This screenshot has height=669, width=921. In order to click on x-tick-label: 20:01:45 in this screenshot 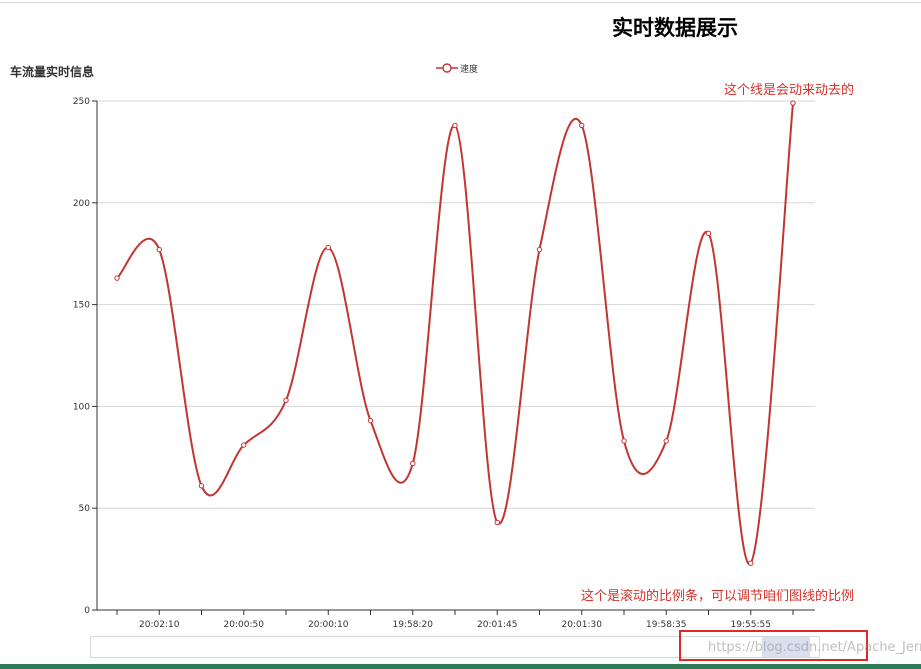, I will do `click(497, 625)`.